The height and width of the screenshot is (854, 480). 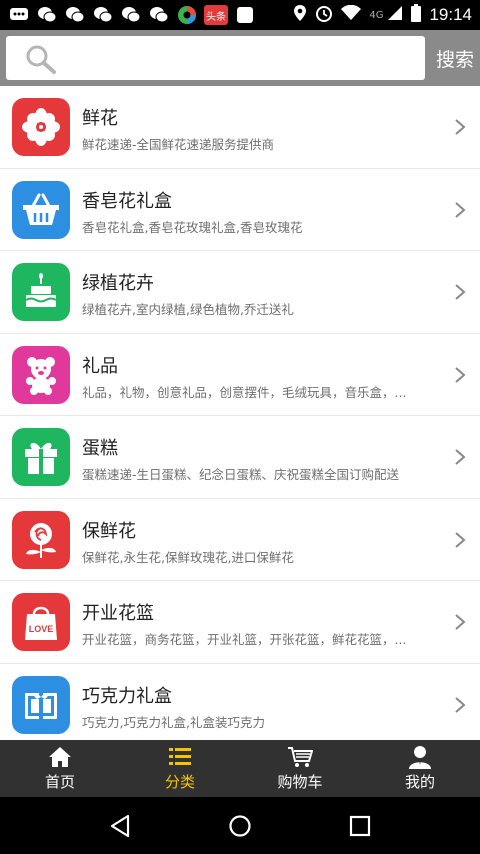 I want to click on category-row: 蛋糕 蛋糕速递-生日蛋糕、纪念日蛋糕、庆祝蛋糕全国订购配送, so click(x=240, y=457).